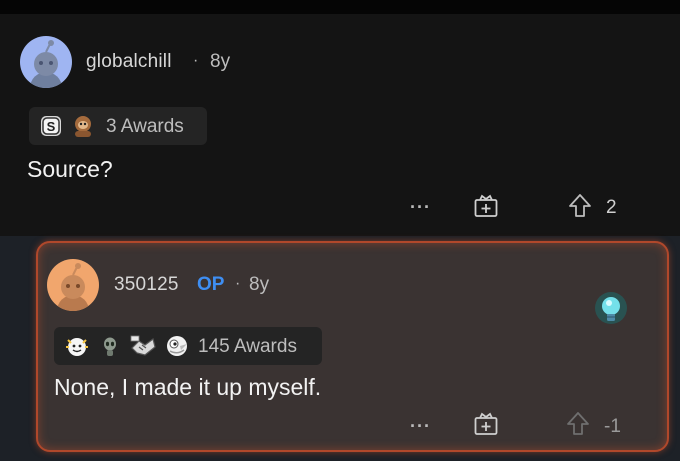  I want to click on svg-text: S, so click(51, 126).